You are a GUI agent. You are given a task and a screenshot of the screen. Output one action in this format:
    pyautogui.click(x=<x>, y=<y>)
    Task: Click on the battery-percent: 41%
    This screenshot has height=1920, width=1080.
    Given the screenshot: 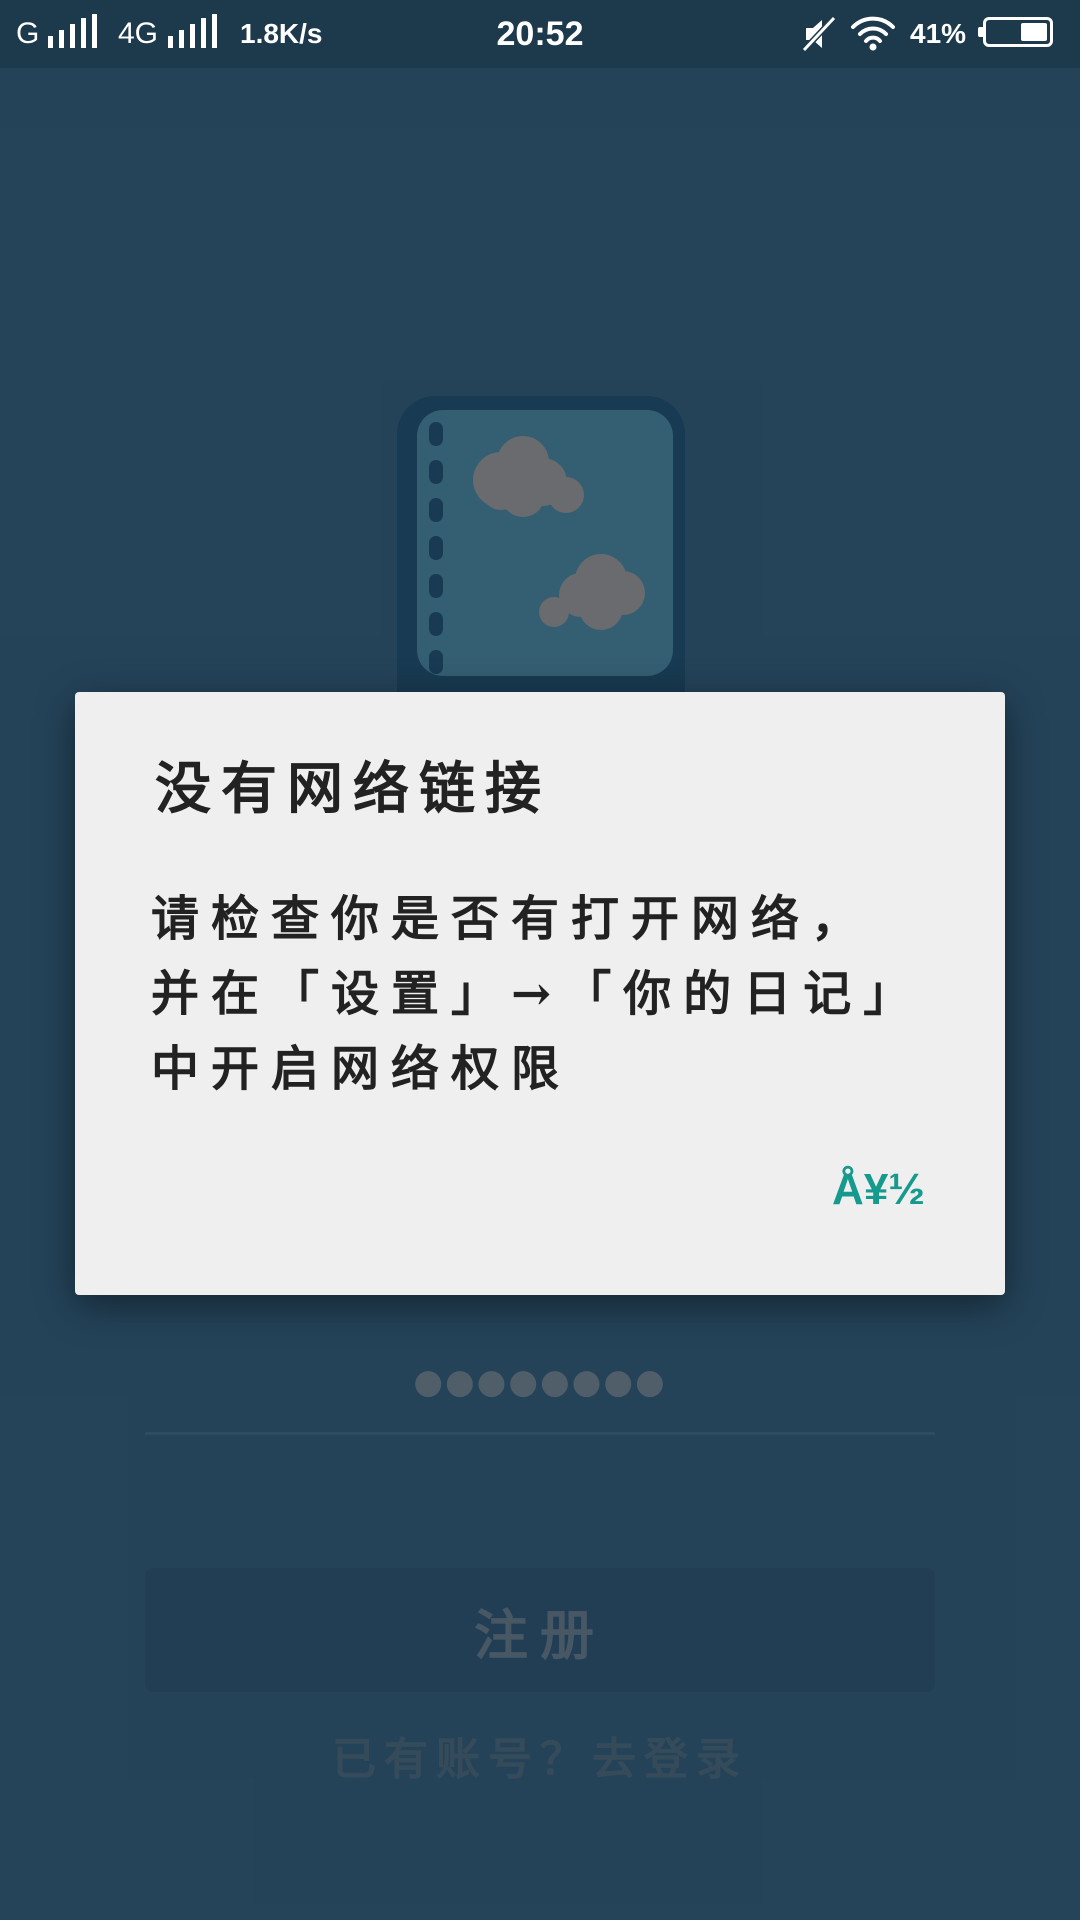 What is the action you would take?
    pyautogui.click(x=938, y=33)
    